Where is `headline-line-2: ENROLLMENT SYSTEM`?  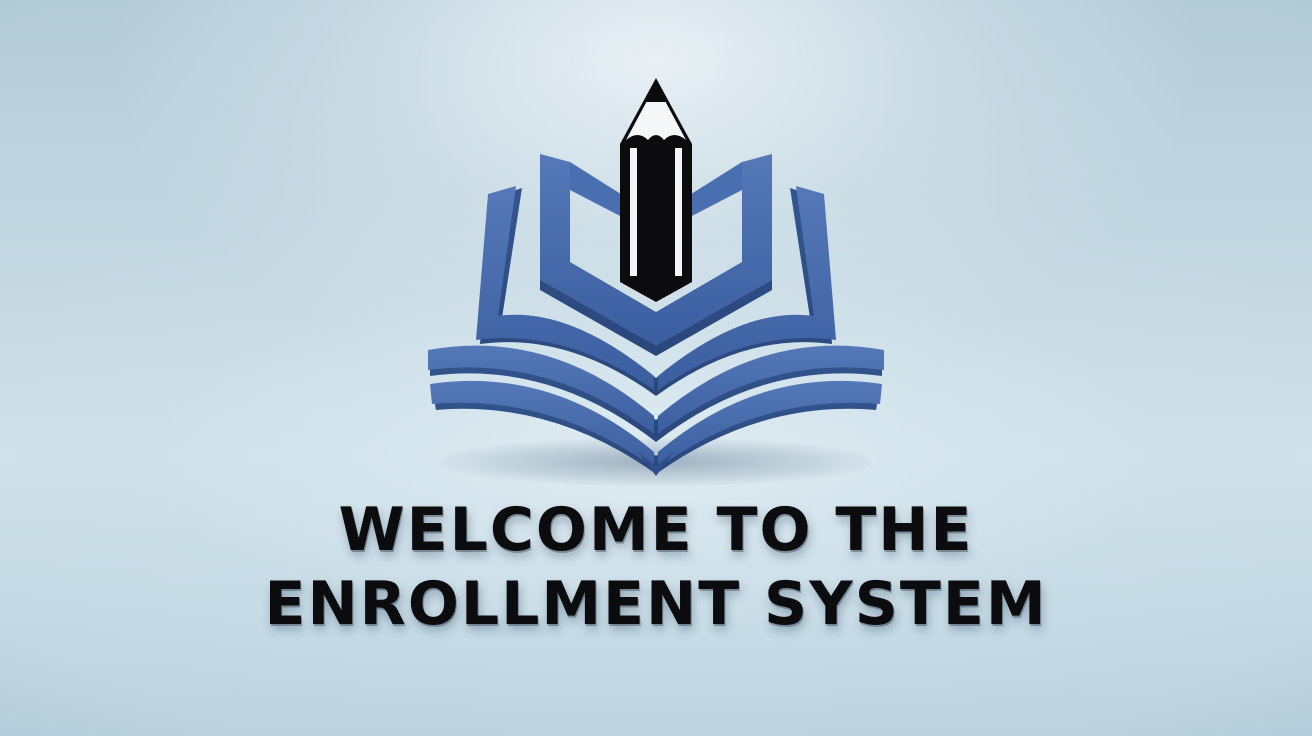
headline-line-2: ENROLLMENT SYSTEM is located at coordinates (656, 604).